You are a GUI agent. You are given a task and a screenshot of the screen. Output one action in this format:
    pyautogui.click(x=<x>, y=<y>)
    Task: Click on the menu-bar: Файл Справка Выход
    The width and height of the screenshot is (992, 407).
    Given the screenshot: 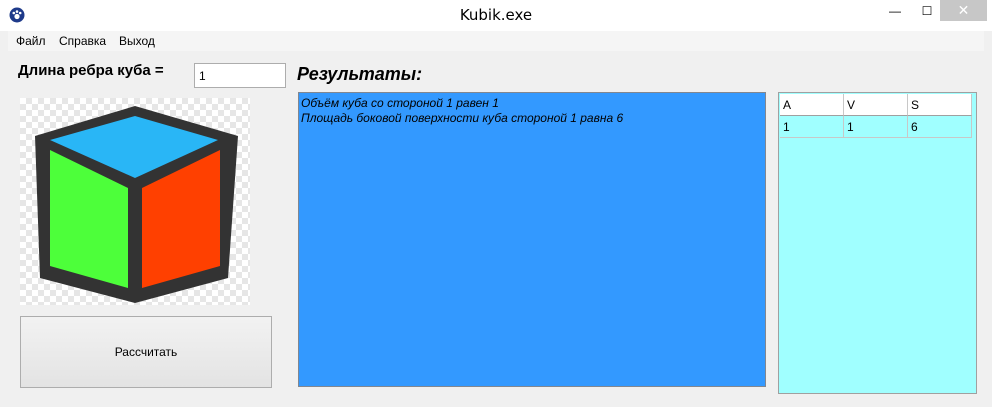 What is the action you would take?
    pyautogui.click(x=496, y=41)
    